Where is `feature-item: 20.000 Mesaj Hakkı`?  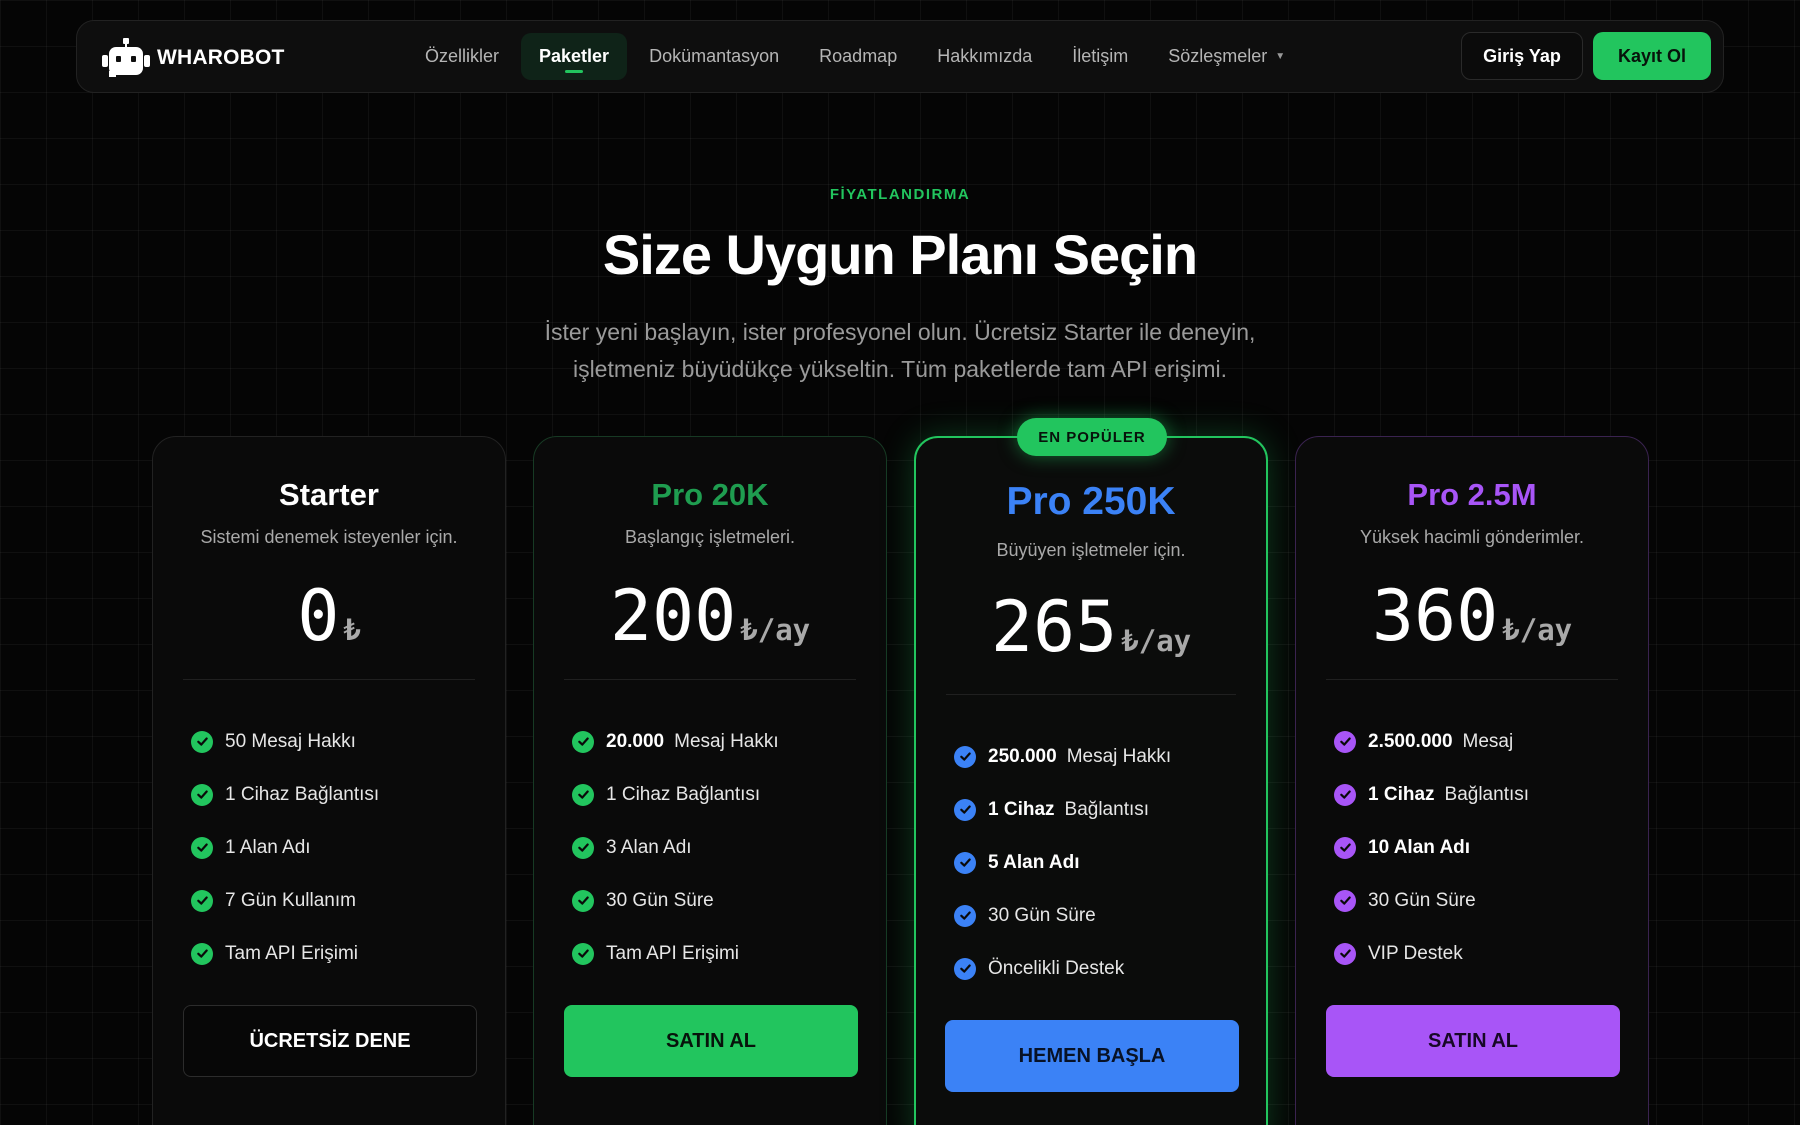
feature-item: 20.000 Mesaj Hakkı is located at coordinates (675, 741).